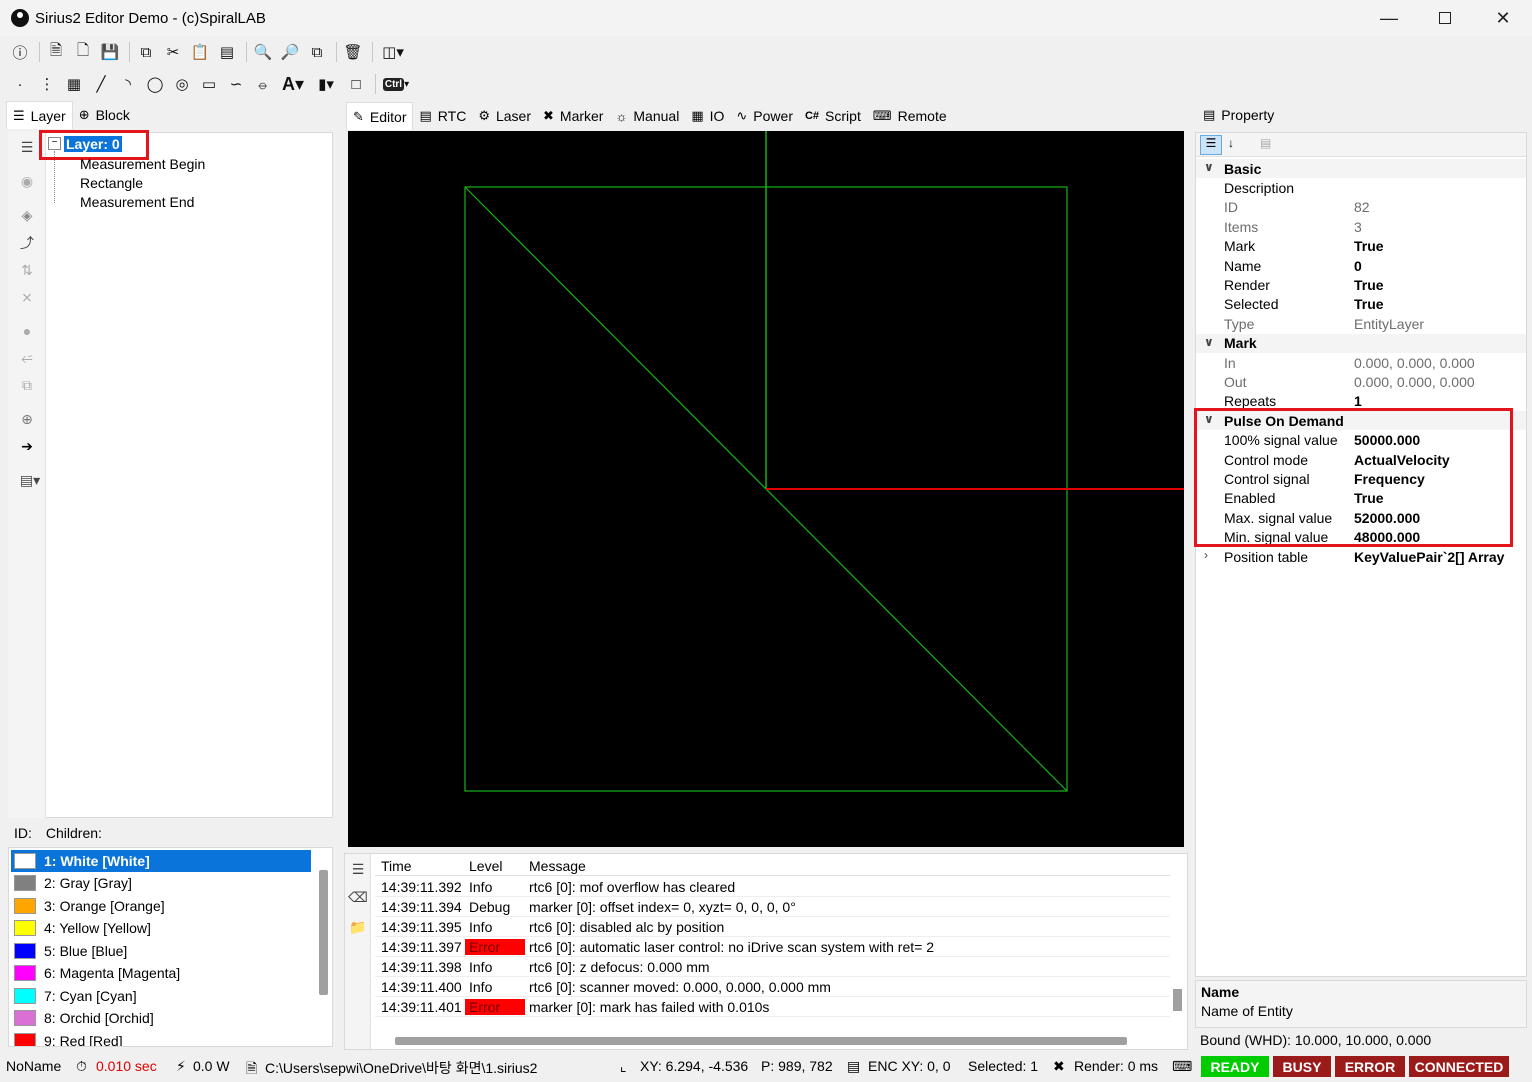 This screenshot has width=1532, height=1082. What do you see at coordinates (200, 52) in the screenshot?
I see `paste-icon: 📋` at bounding box center [200, 52].